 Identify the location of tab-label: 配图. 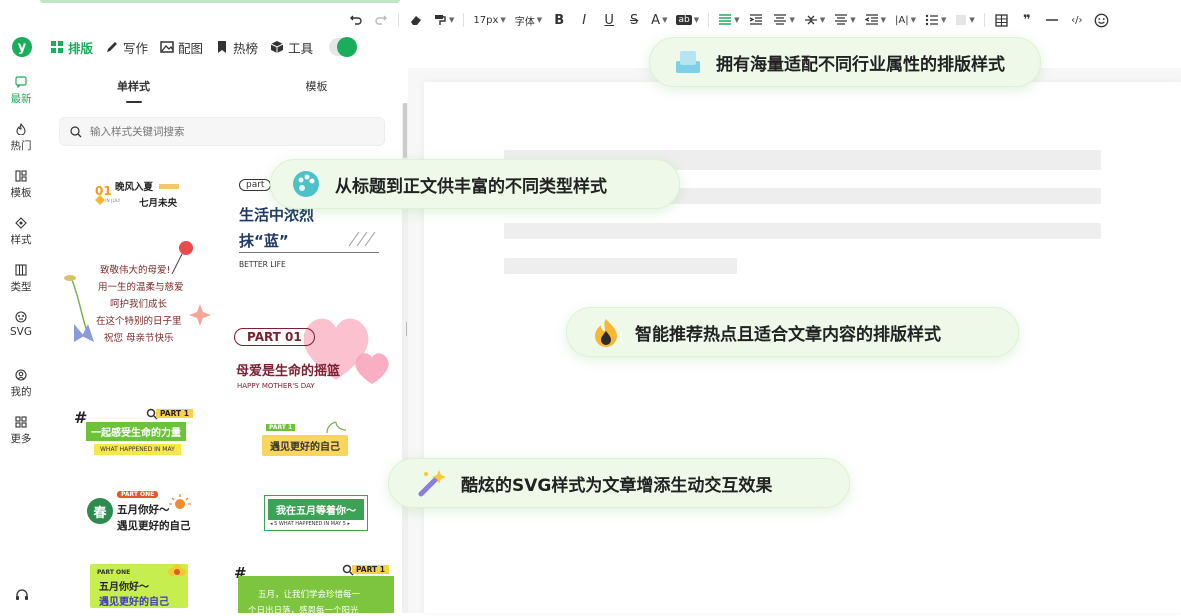
(191, 48).